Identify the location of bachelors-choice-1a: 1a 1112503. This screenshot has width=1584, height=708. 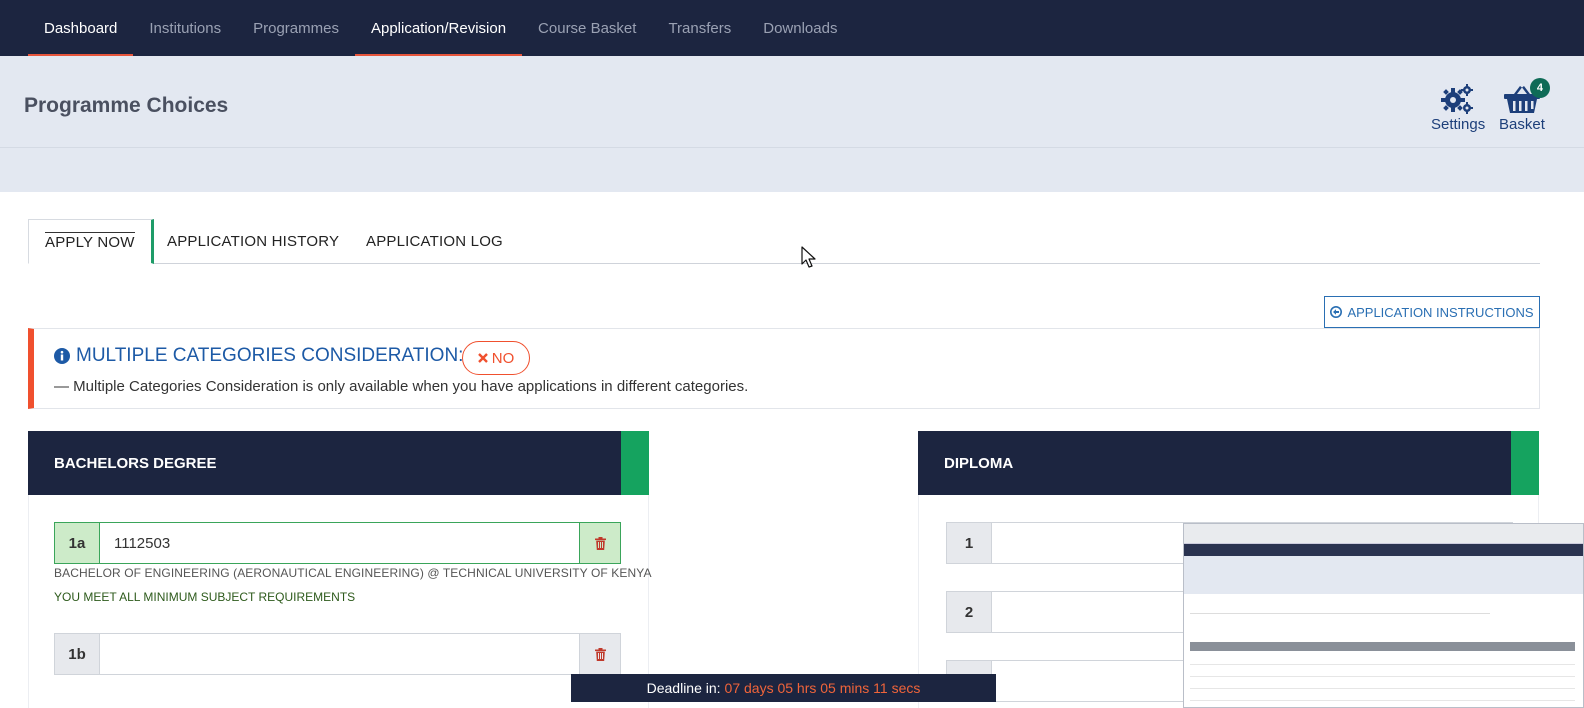
(337, 543).